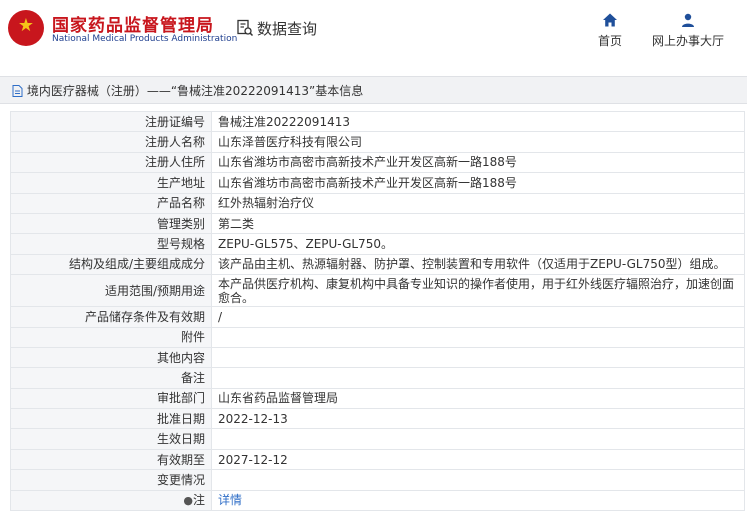 The image size is (747, 531). What do you see at coordinates (111, 291) in the screenshot?
I see `row-label: 适用范围/预期用途` at bounding box center [111, 291].